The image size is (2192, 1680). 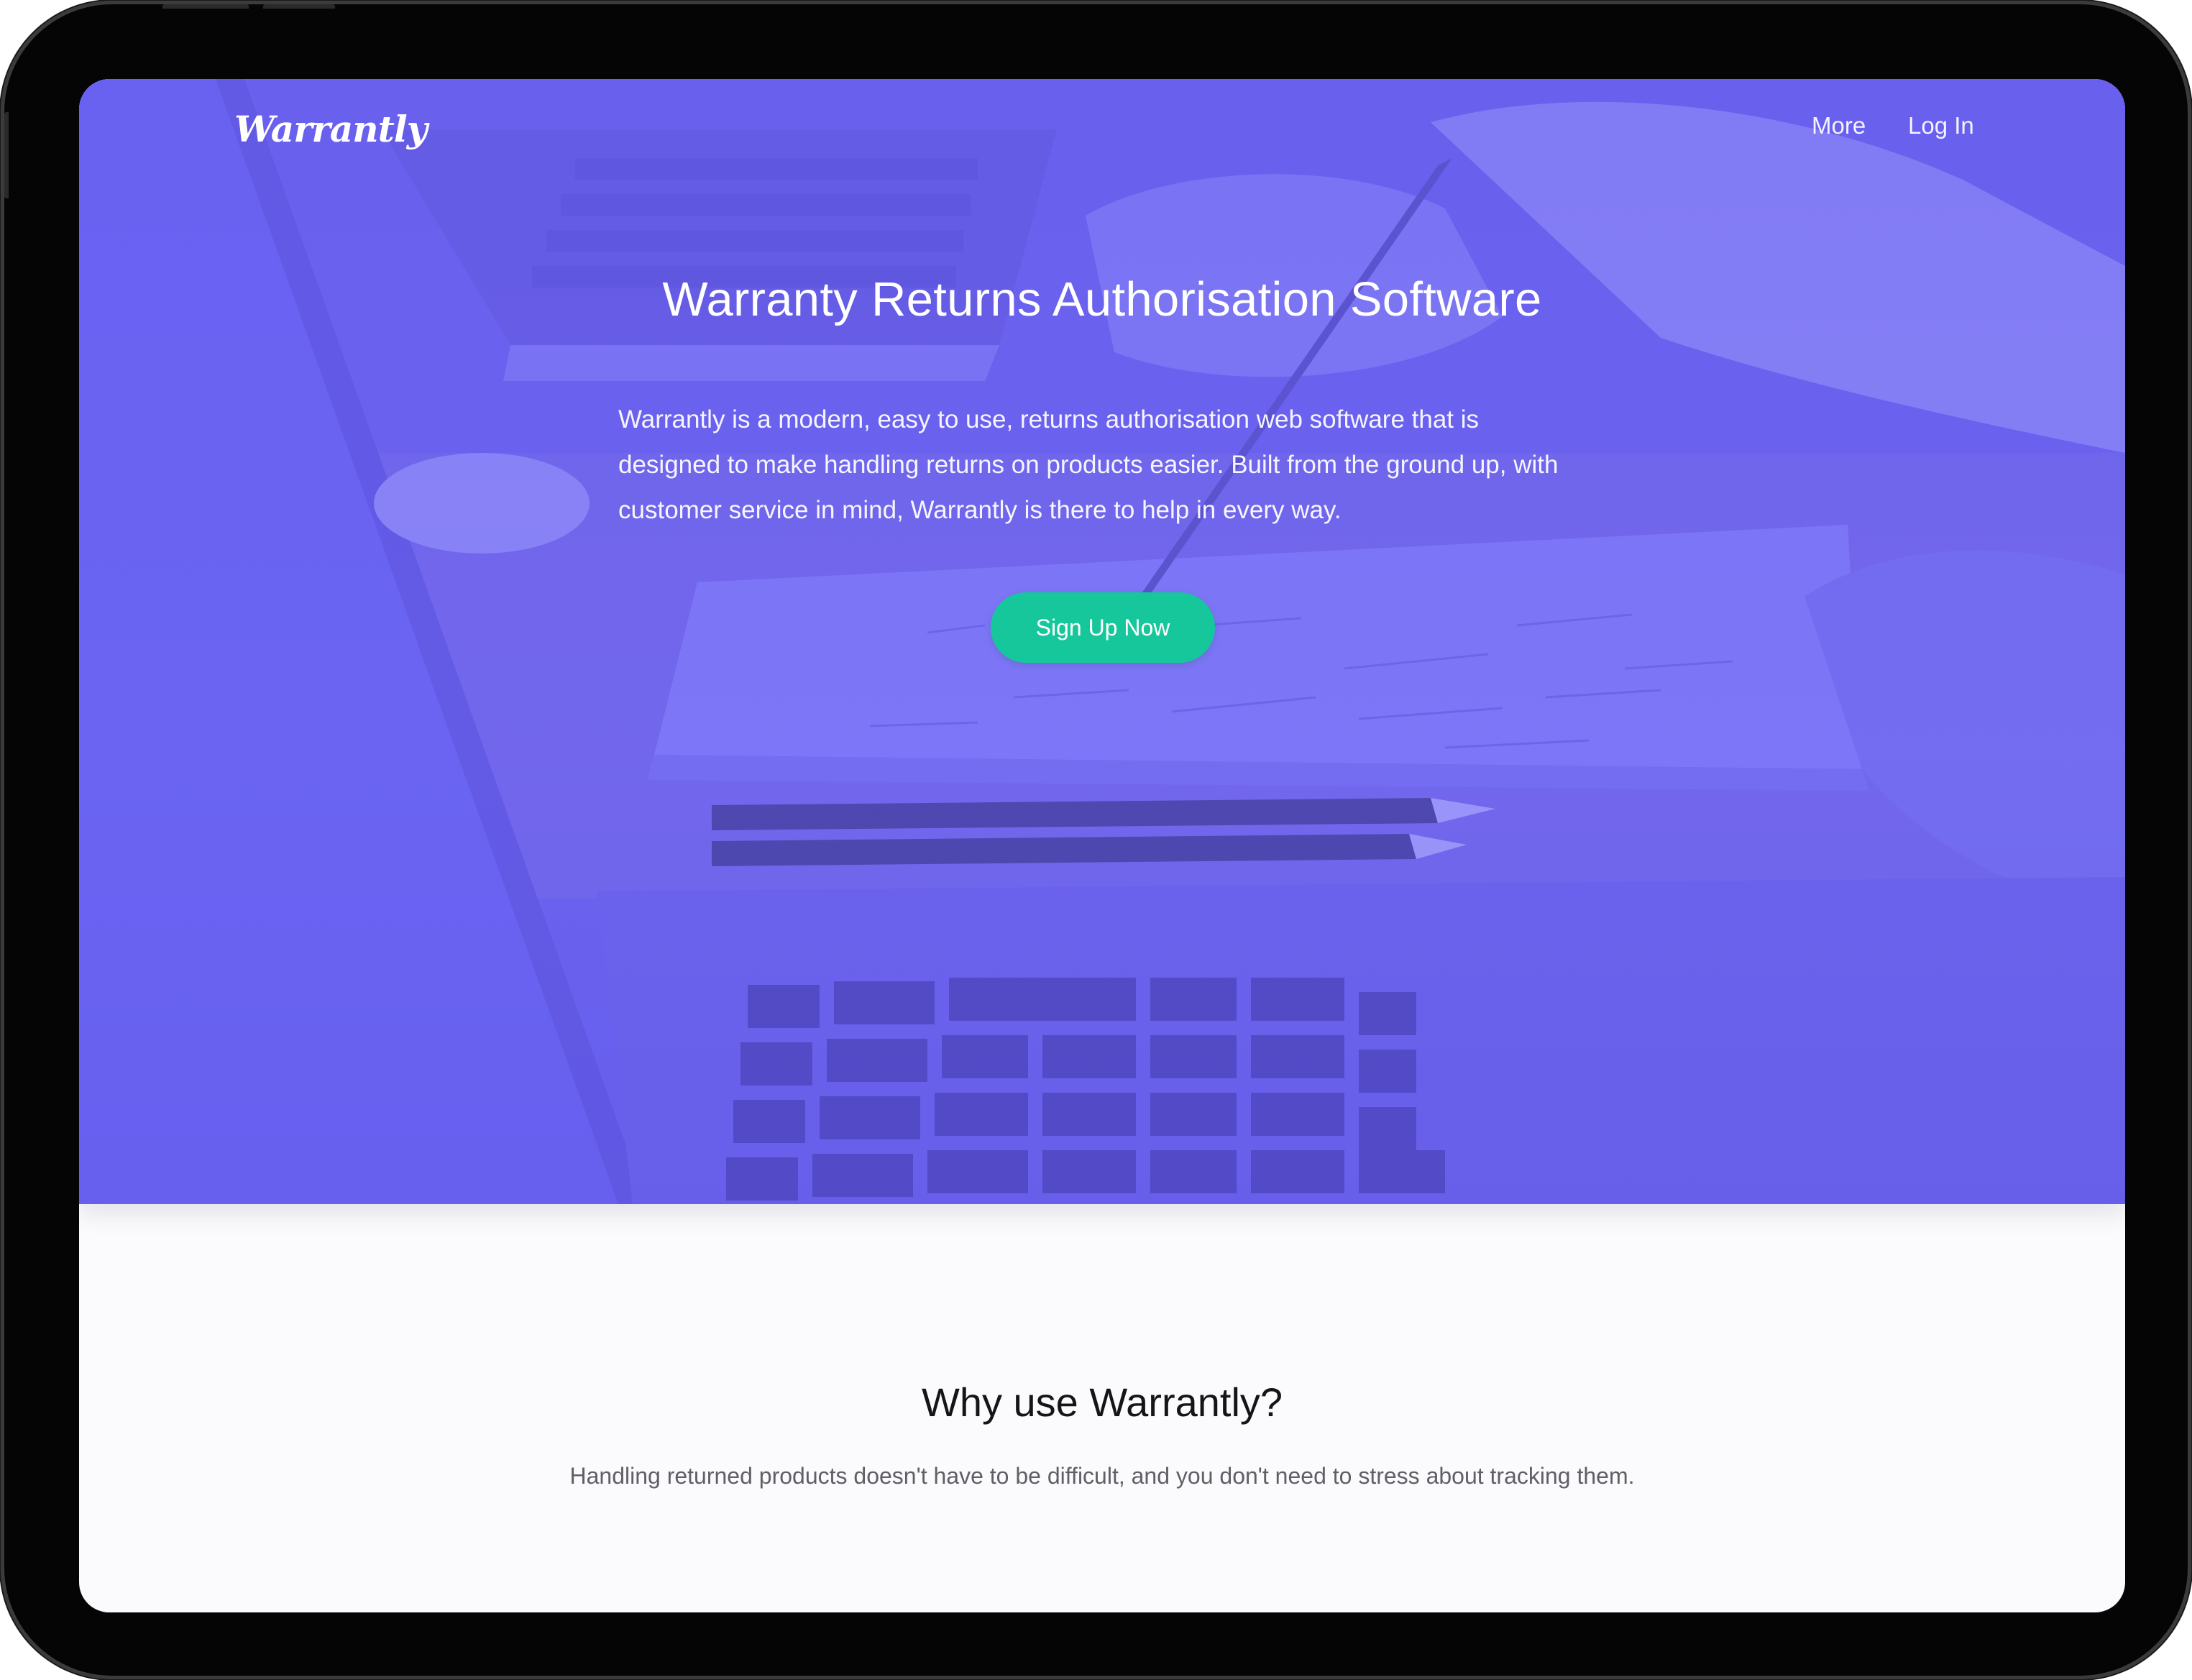 What do you see at coordinates (1102, 299) in the screenshot?
I see `hero-title: Warranty Returns Authorisation Software` at bounding box center [1102, 299].